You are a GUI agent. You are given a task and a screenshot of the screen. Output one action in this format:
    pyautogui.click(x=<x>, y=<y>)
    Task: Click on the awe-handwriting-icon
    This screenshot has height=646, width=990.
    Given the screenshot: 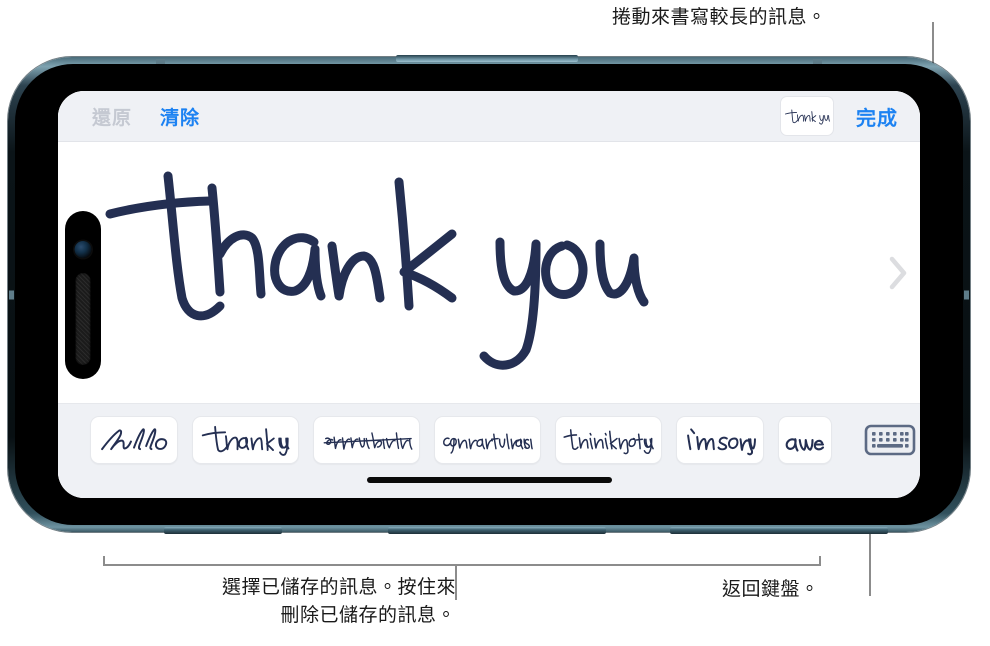 What is the action you would take?
    pyautogui.click(x=805, y=445)
    